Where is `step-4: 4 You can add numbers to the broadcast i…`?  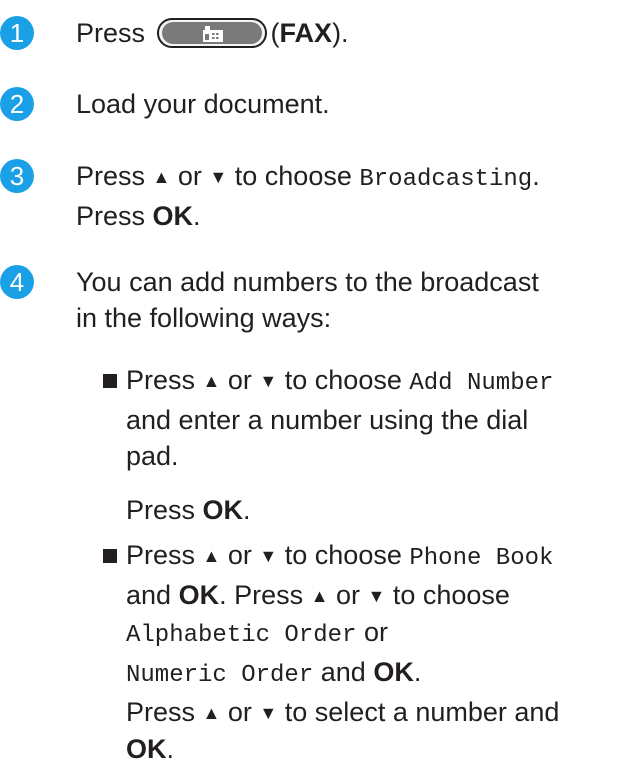 step-4: 4 You can add numbers to the broadcast i… is located at coordinates (311, 305).